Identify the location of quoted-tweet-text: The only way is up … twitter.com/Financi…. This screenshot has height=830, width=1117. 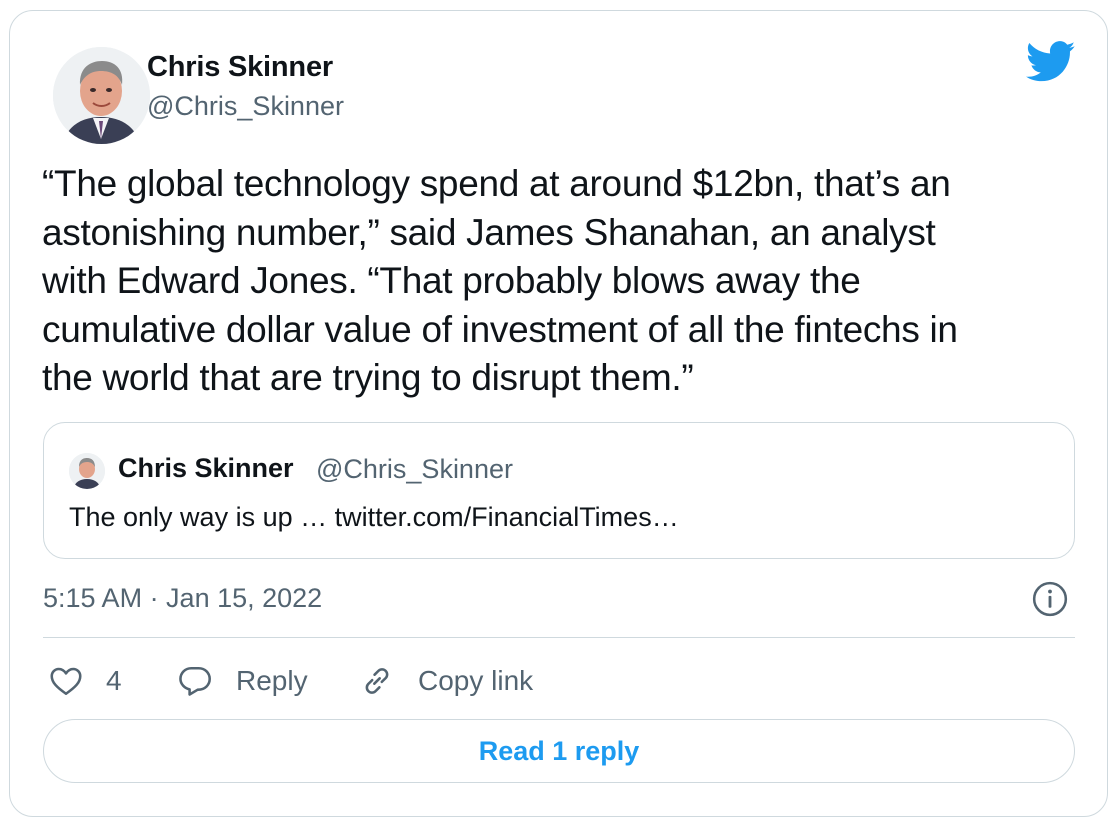
(374, 517).